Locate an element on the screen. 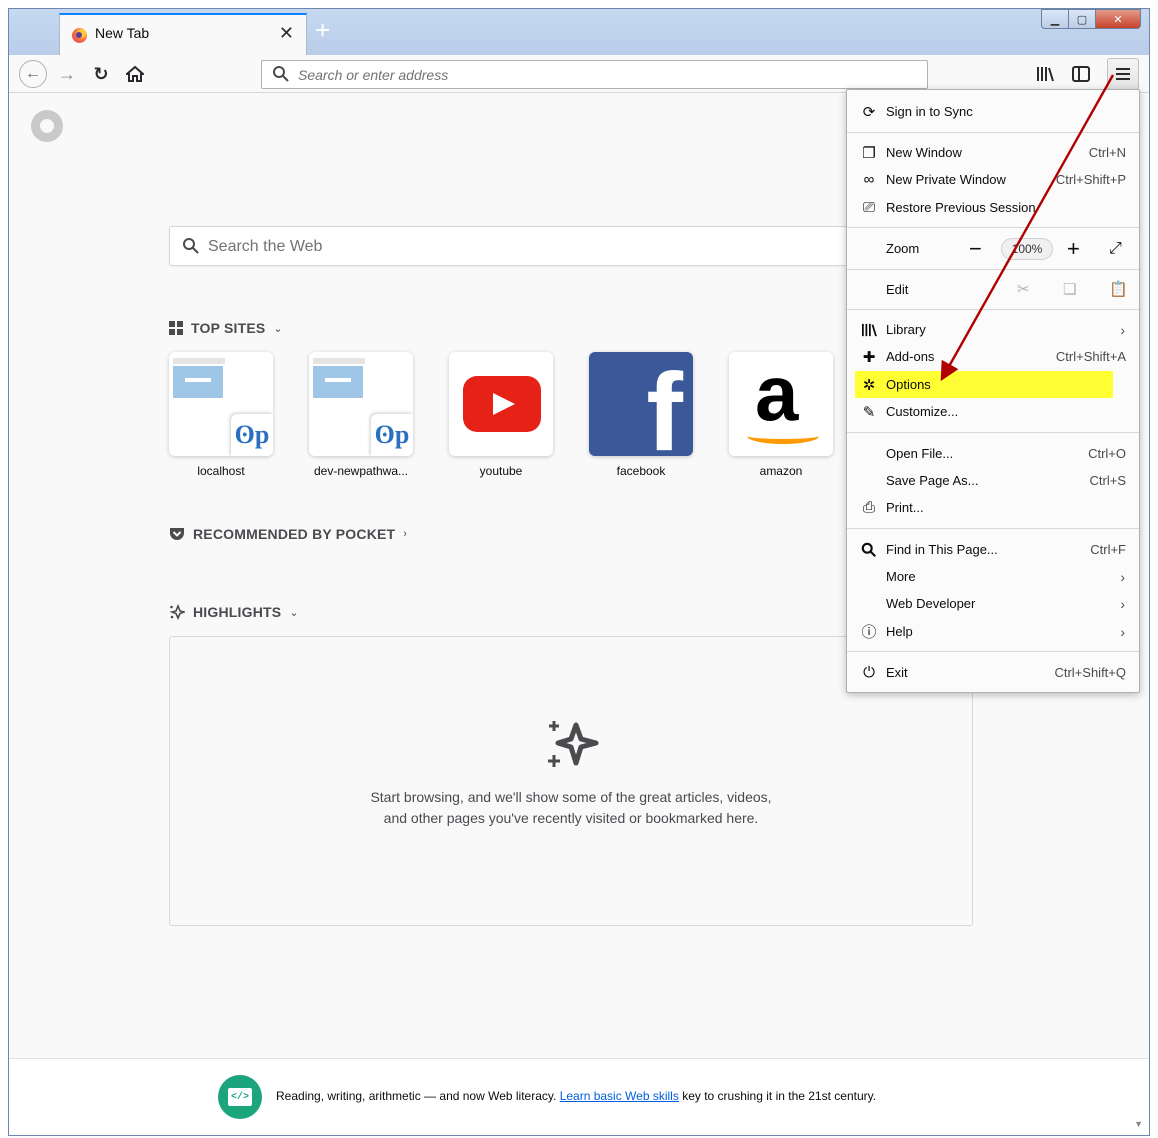  pocket-header: RECOMMENDED BY POCKET › is located at coordinates (288, 534).